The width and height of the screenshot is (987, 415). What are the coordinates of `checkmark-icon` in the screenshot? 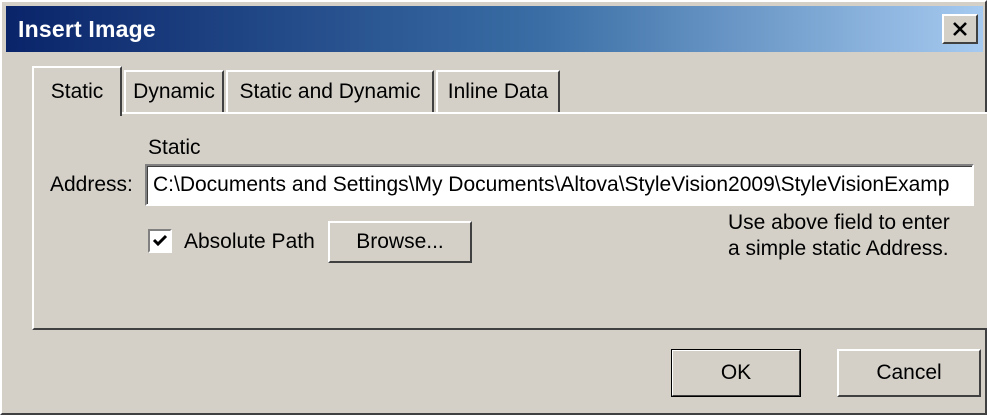 It's located at (160, 240).